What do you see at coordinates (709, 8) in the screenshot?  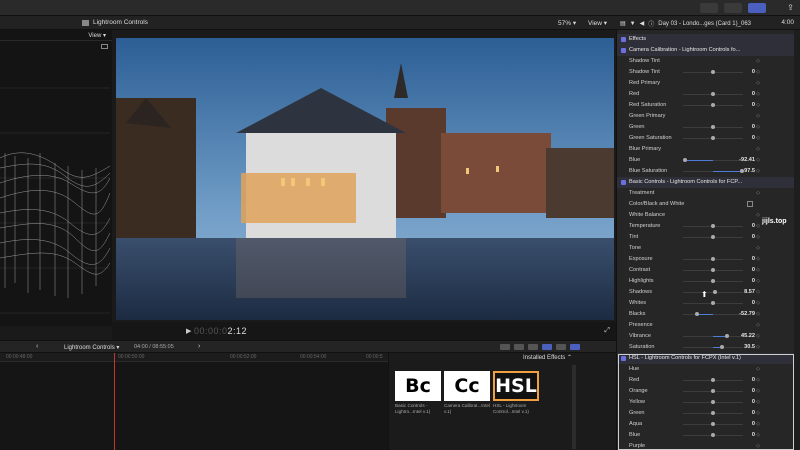 I see `library-toggle-button` at bounding box center [709, 8].